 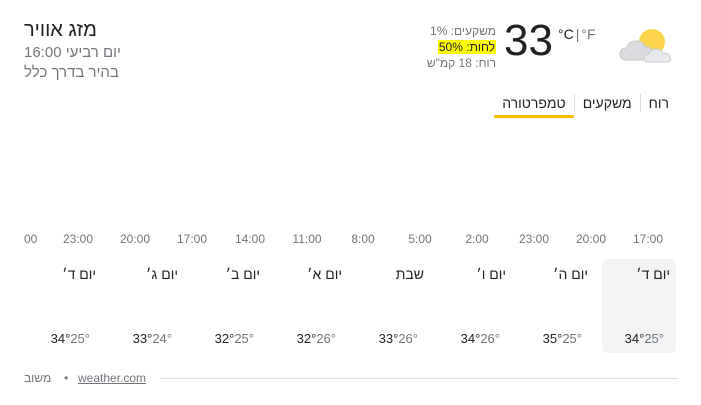 I want to click on hour-label: 2:00, so click(x=477, y=239).